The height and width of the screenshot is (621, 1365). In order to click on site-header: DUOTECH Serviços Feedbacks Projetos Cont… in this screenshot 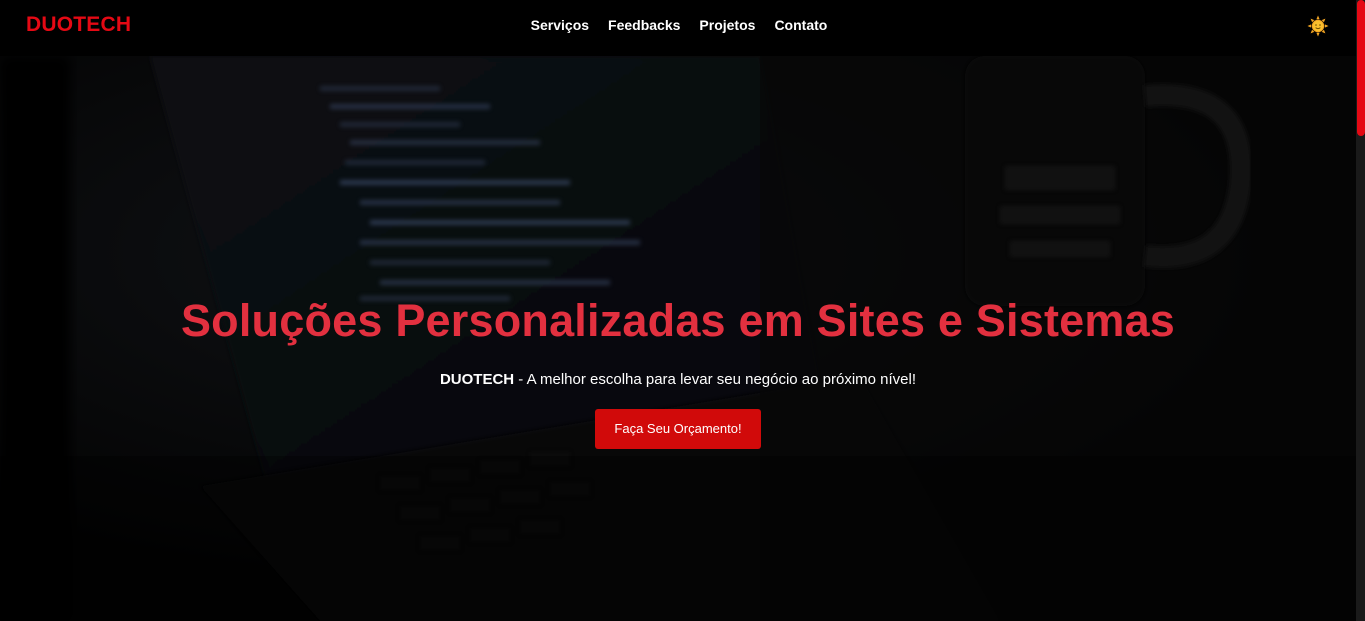, I will do `click(678, 28)`.